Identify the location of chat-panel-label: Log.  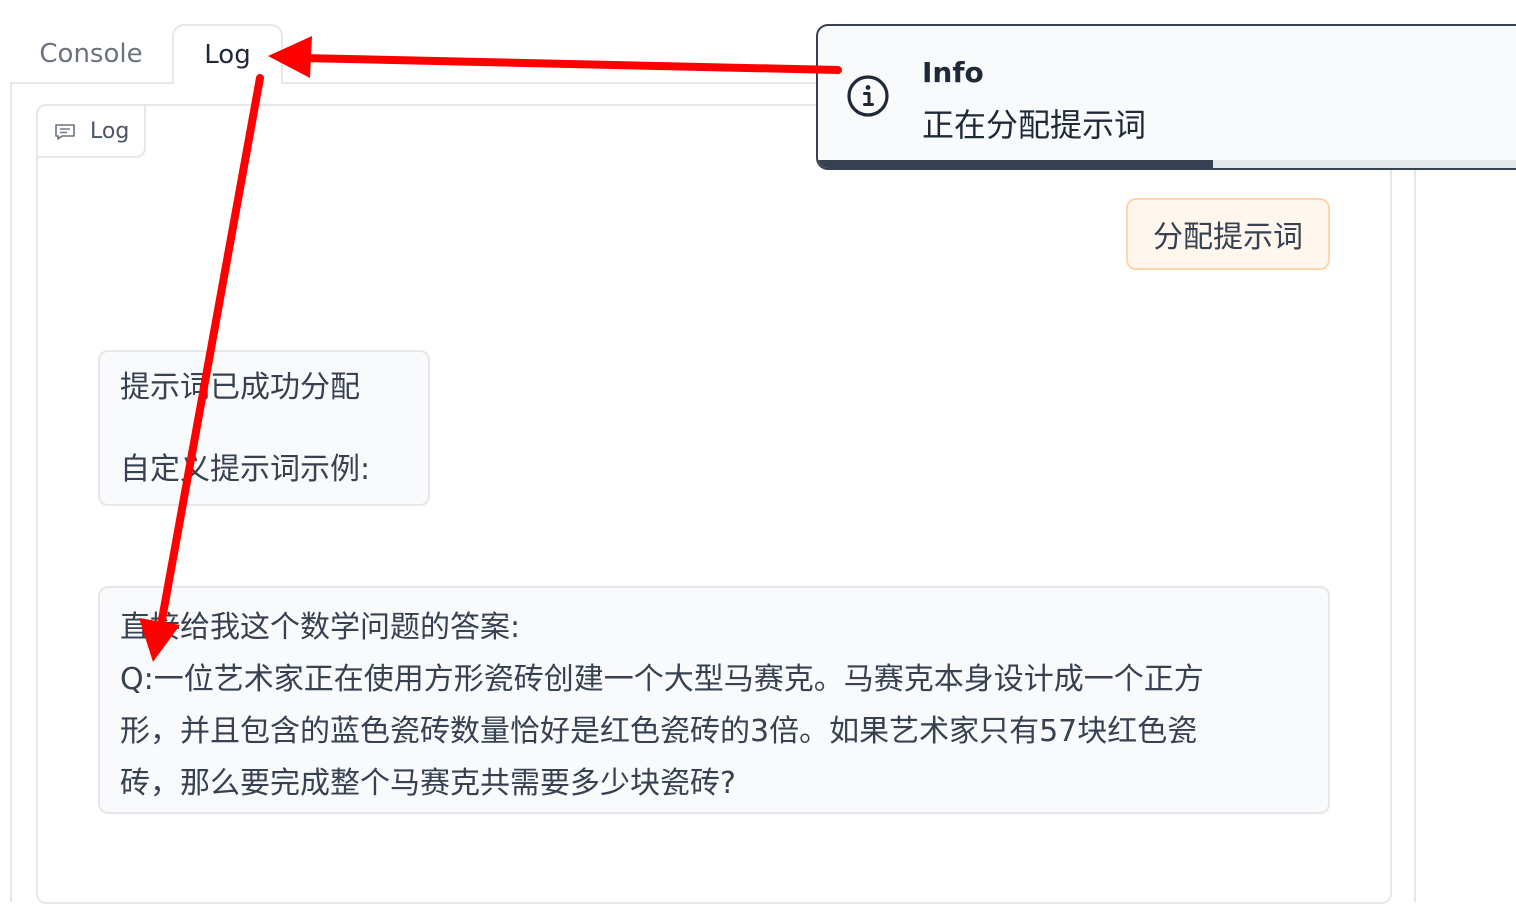
(91, 131).